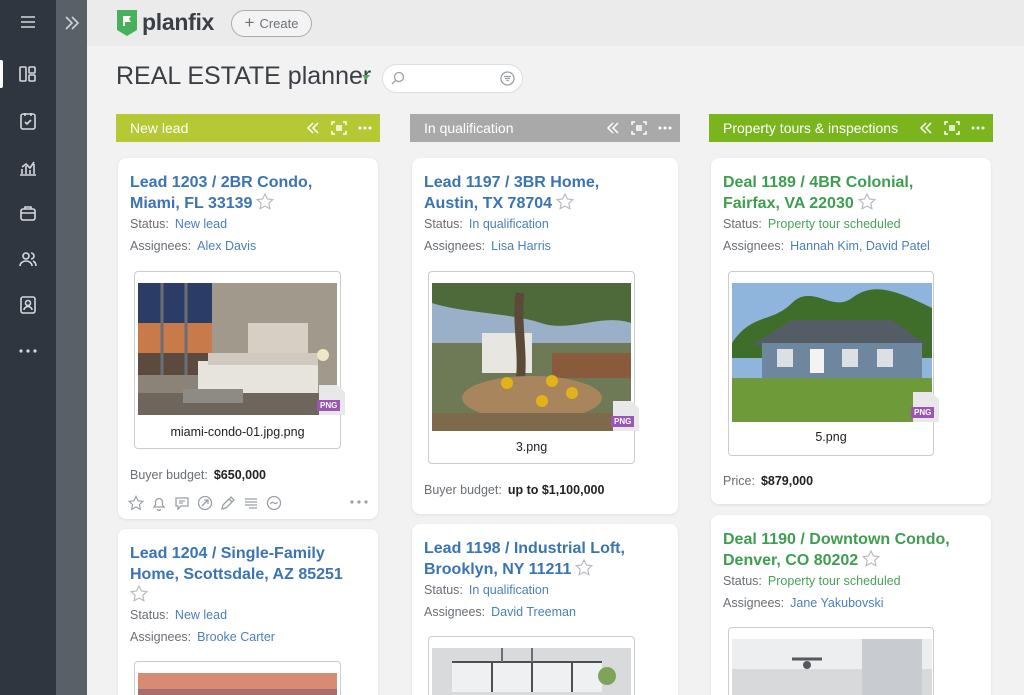 This screenshot has width=1024, height=695. I want to click on status-row: Status: New lead, so click(178, 224).